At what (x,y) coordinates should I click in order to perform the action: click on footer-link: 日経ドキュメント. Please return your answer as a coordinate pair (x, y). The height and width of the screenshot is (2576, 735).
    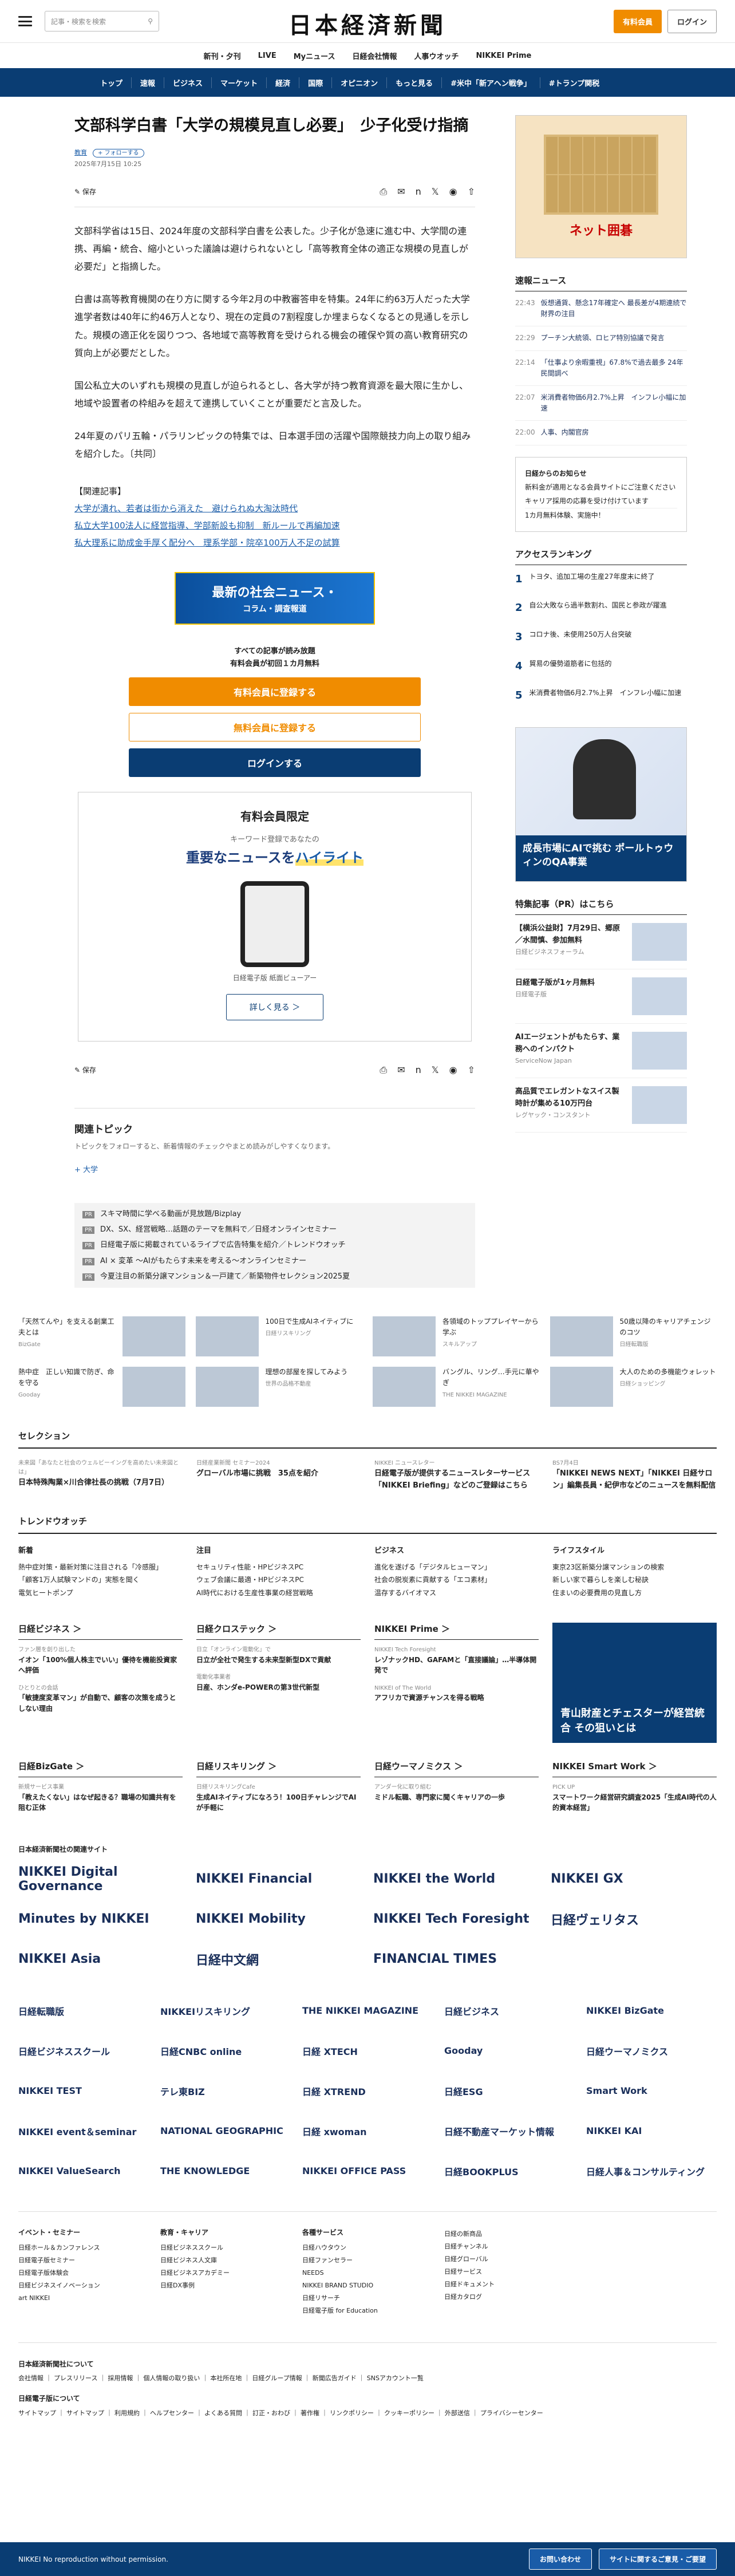
    Looking at the image, I should click on (509, 2284).